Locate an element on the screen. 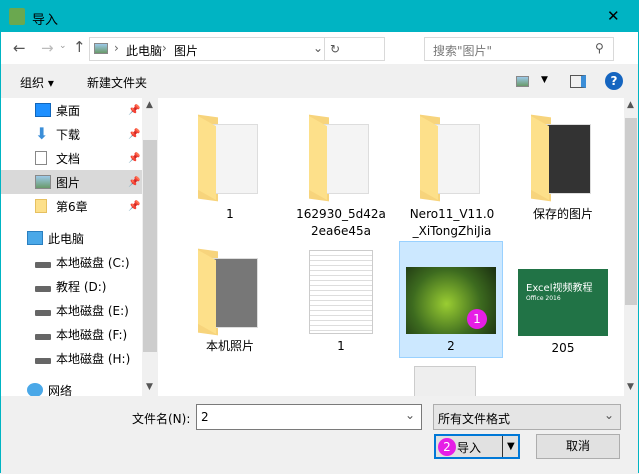 Image resolution: width=639 pixels, height=474 pixels. file-list-scrollbar: ▲ ▼ is located at coordinates (631, 247).